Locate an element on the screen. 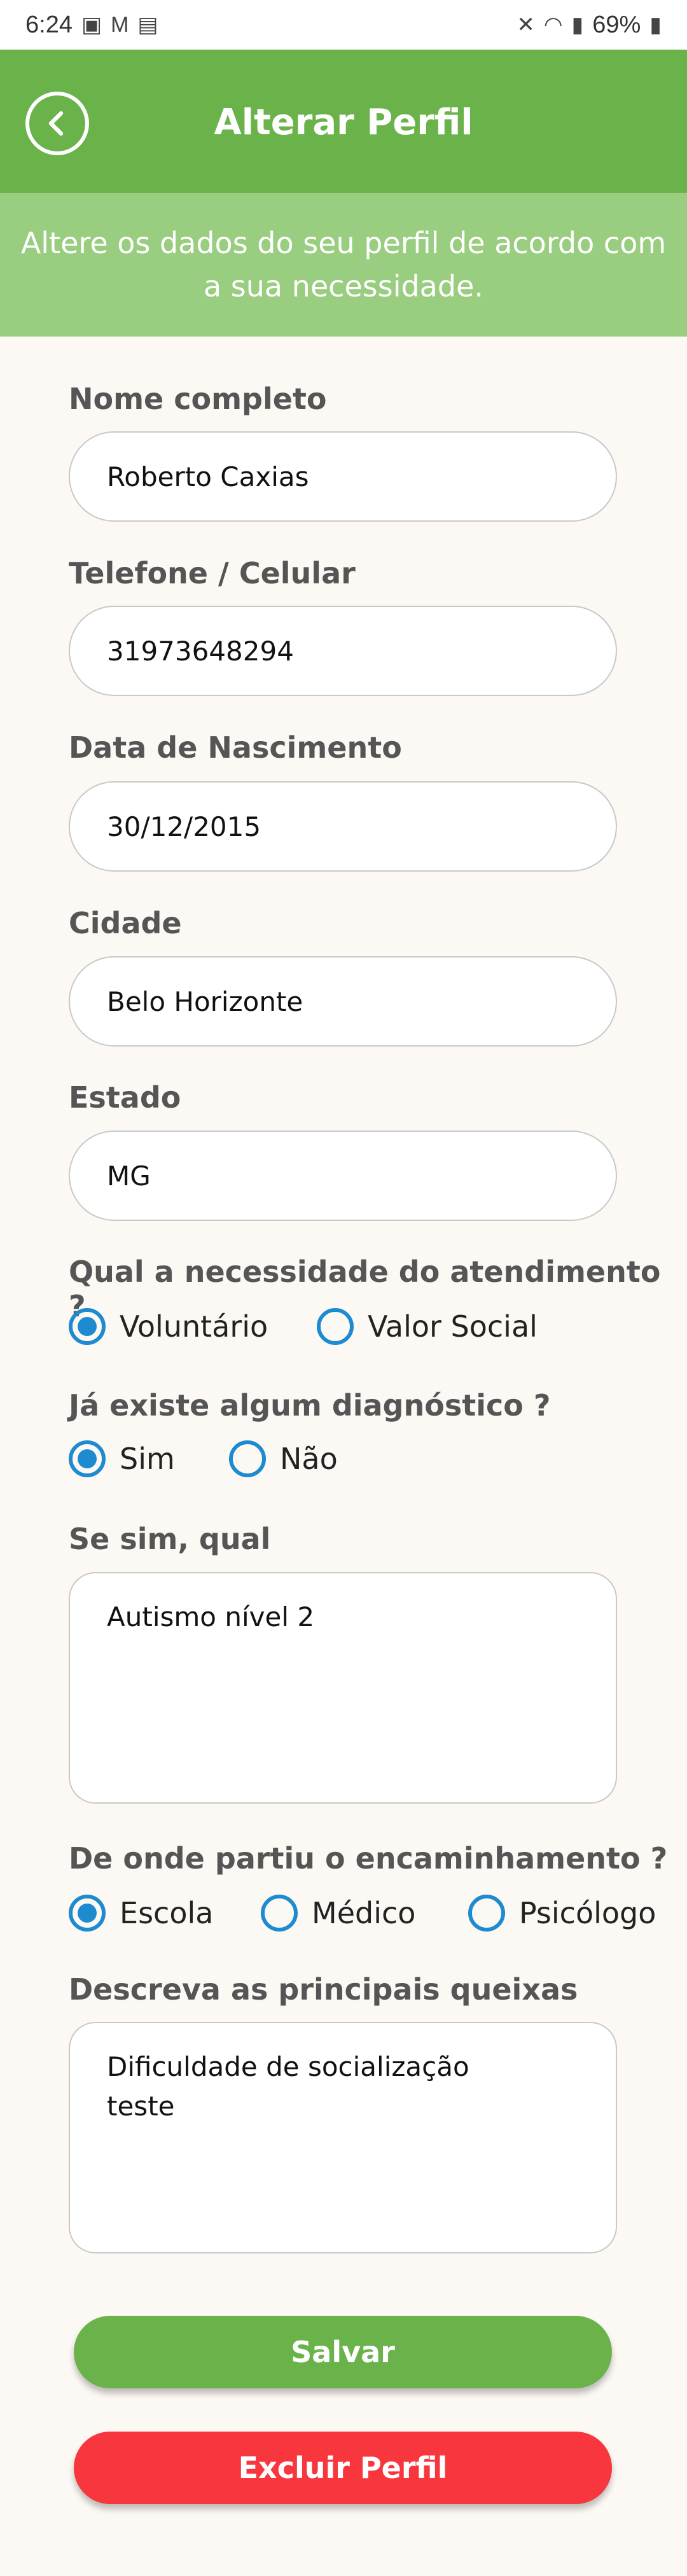 The image size is (687, 2576). save-button: Salvar is located at coordinates (343, 2352).